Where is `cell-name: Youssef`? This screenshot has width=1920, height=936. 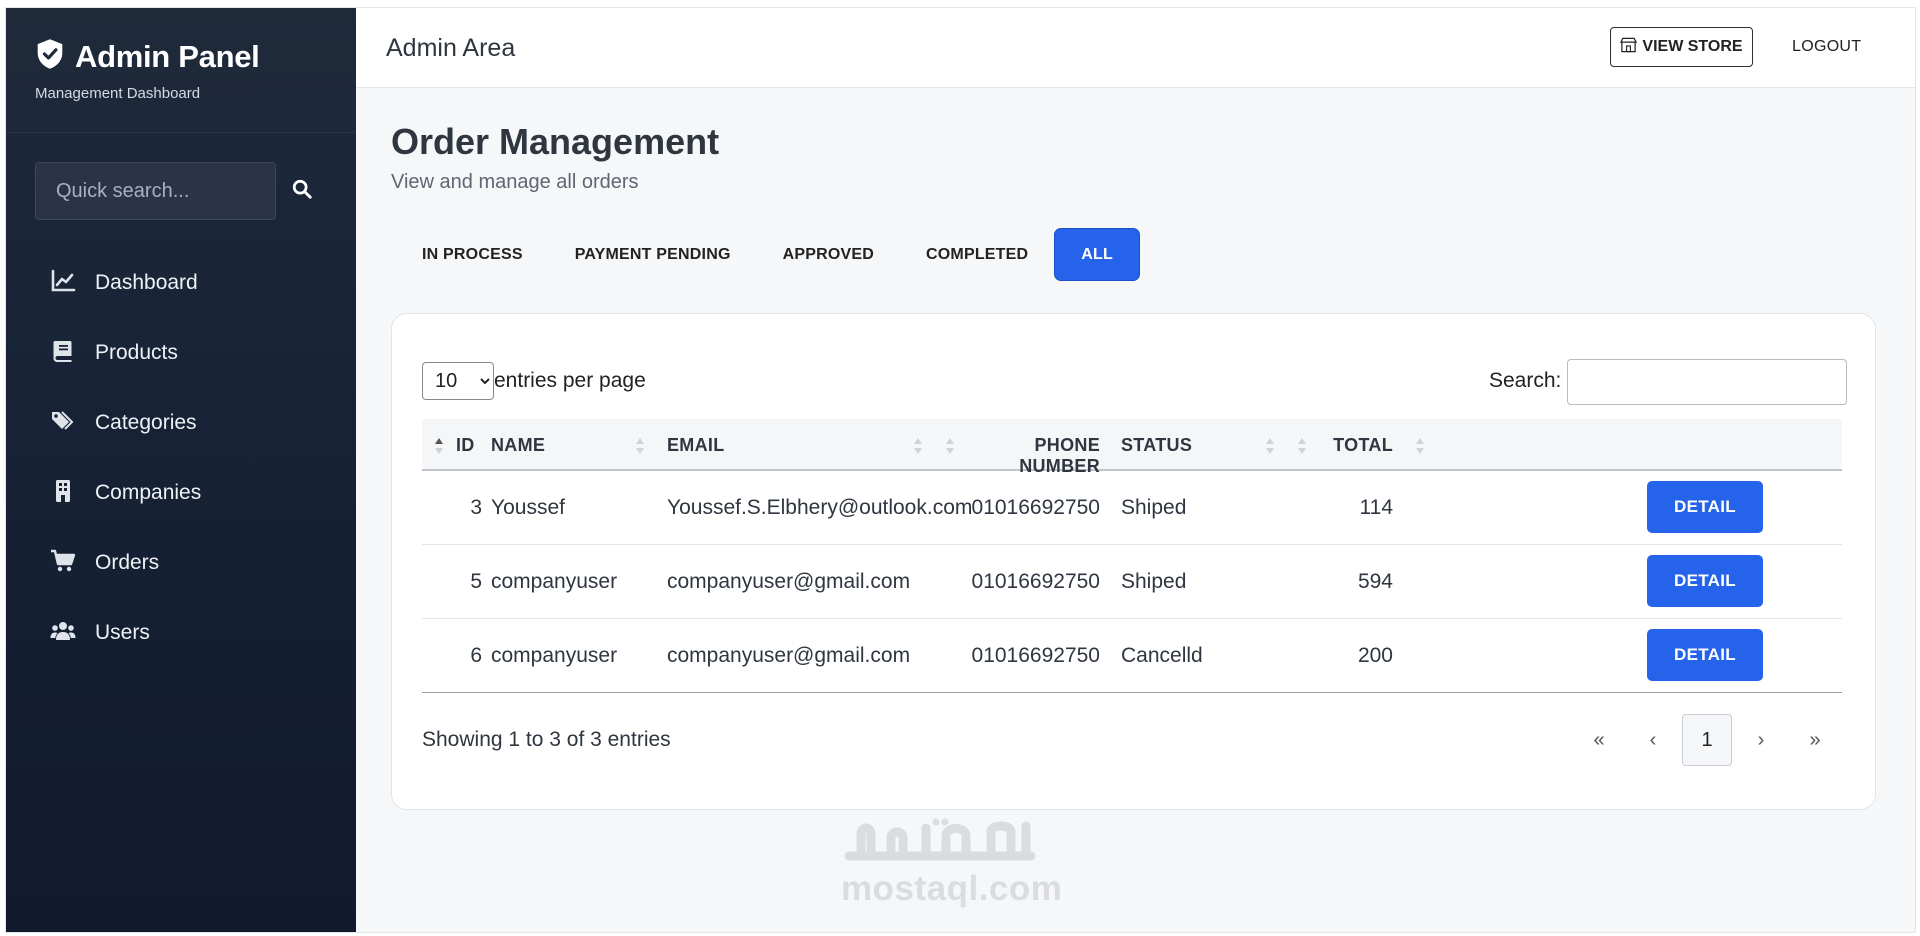
cell-name: Youssef is located at coordinates (528, 507).